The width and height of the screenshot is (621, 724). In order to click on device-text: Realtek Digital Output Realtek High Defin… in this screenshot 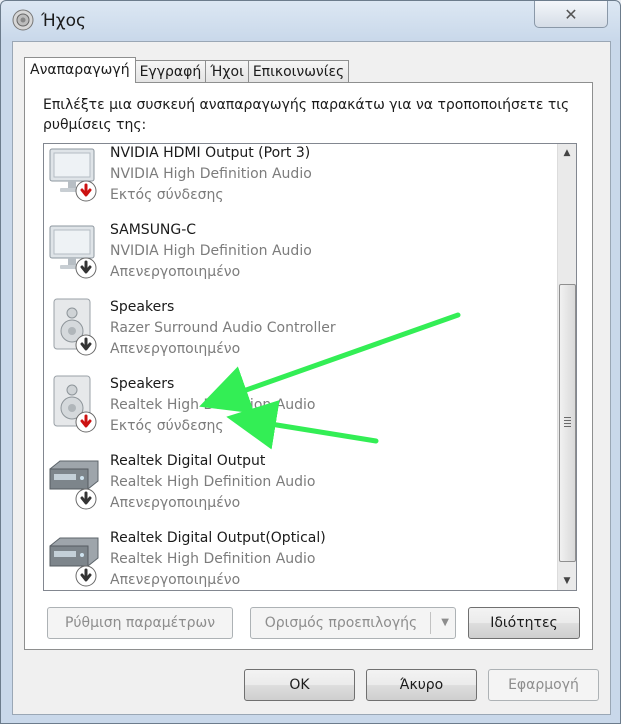, I will do `click(213, 482)`.